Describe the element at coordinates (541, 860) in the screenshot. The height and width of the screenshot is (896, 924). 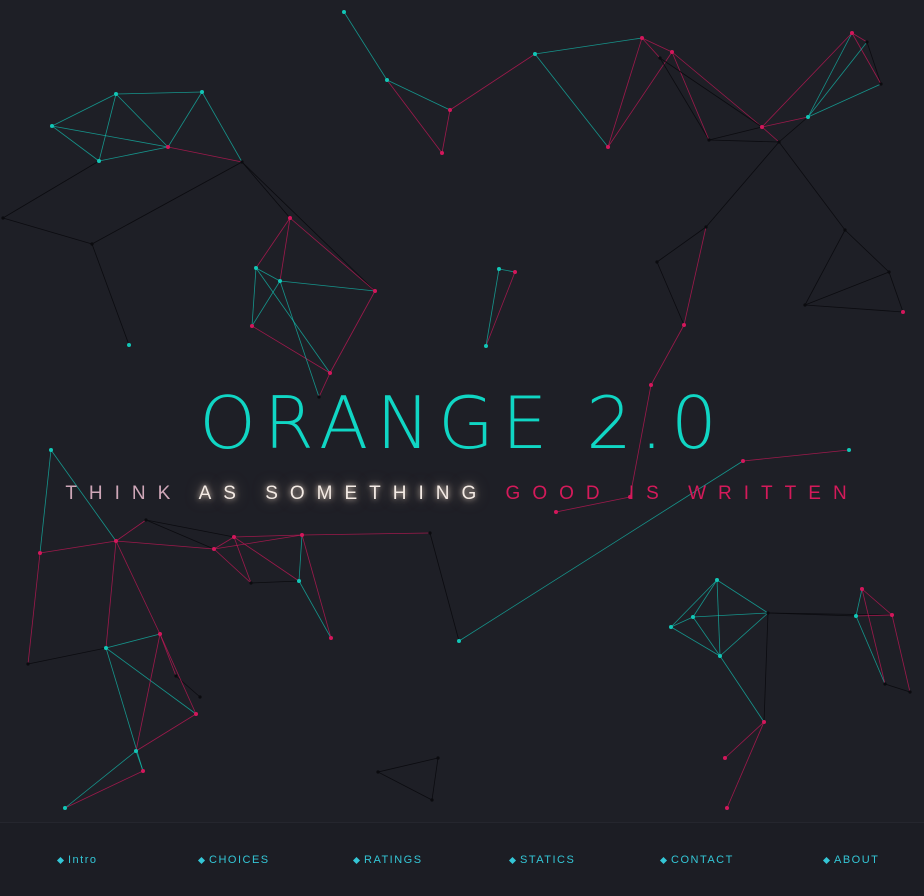
I see `nav-item-statics: STATICS` at that location.